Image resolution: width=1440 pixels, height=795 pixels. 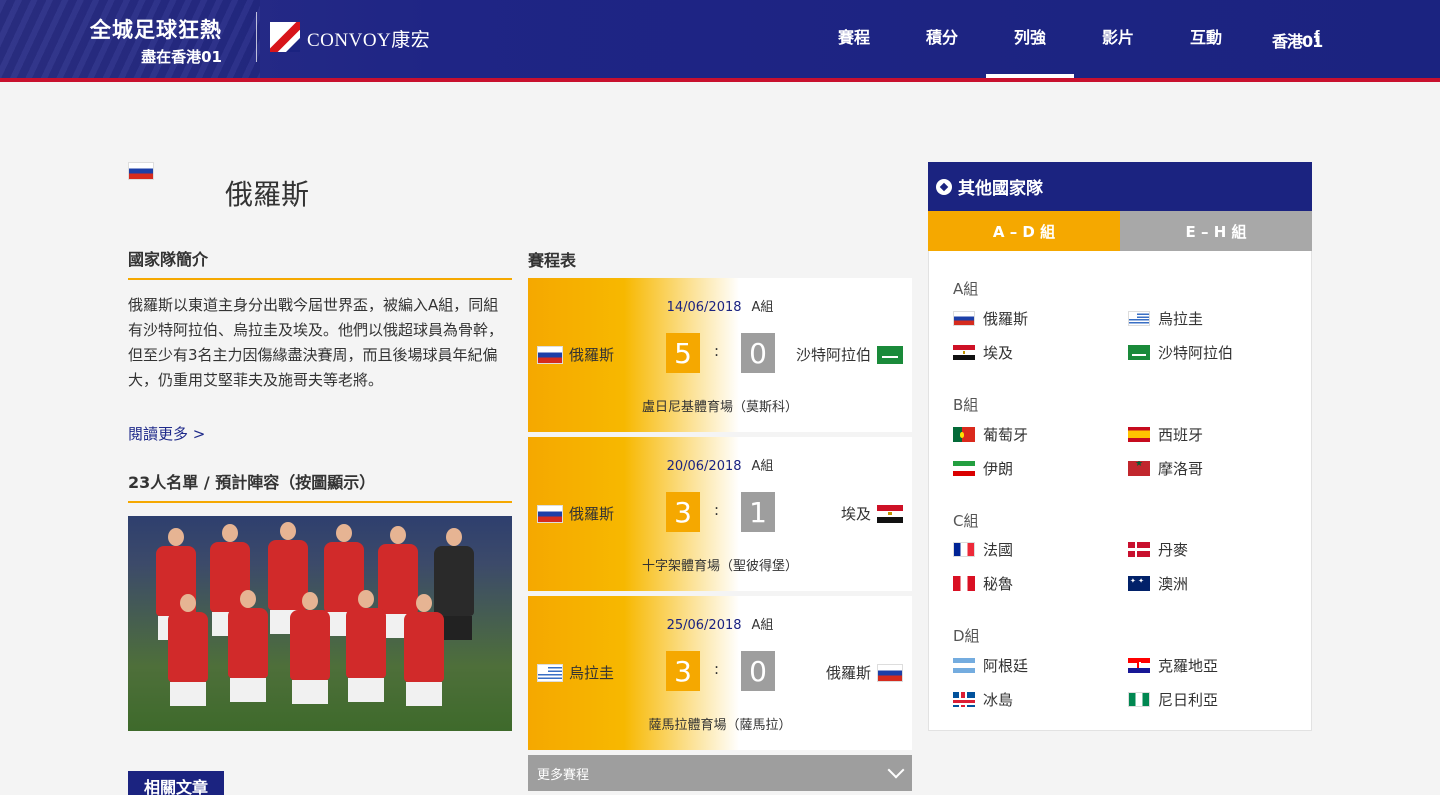 I want to click on match-venue: 薩馬拉體育場（薩馬拉）, so click(x=720, y=725).